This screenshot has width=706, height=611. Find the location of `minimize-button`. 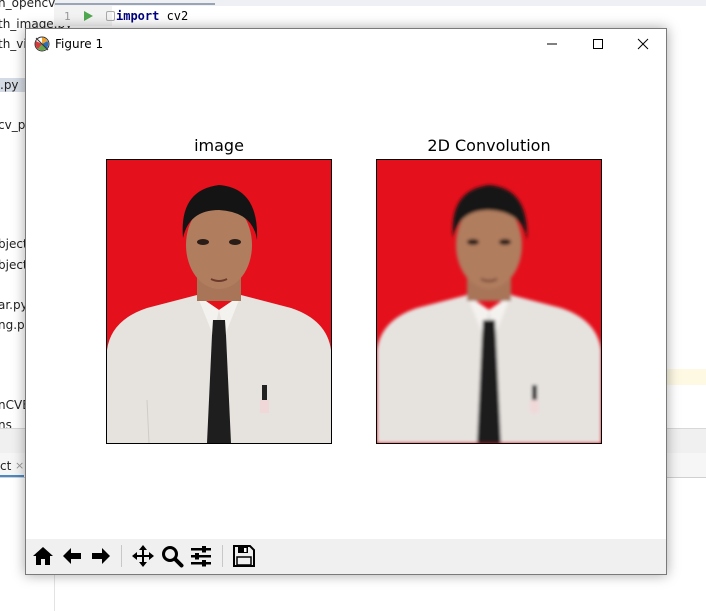

minimize-button is located at coordinates (552, 44).